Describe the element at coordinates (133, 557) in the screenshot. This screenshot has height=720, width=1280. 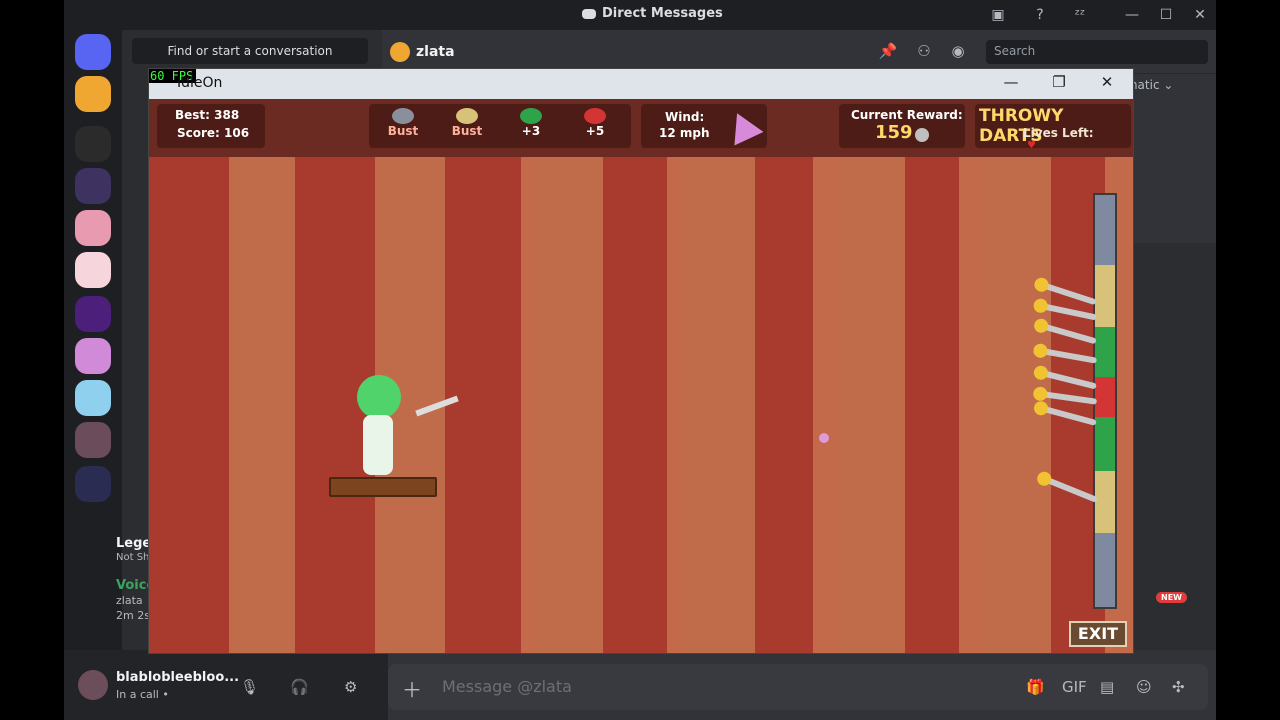
I see `voice-server-sub: Not Sh` at that location.